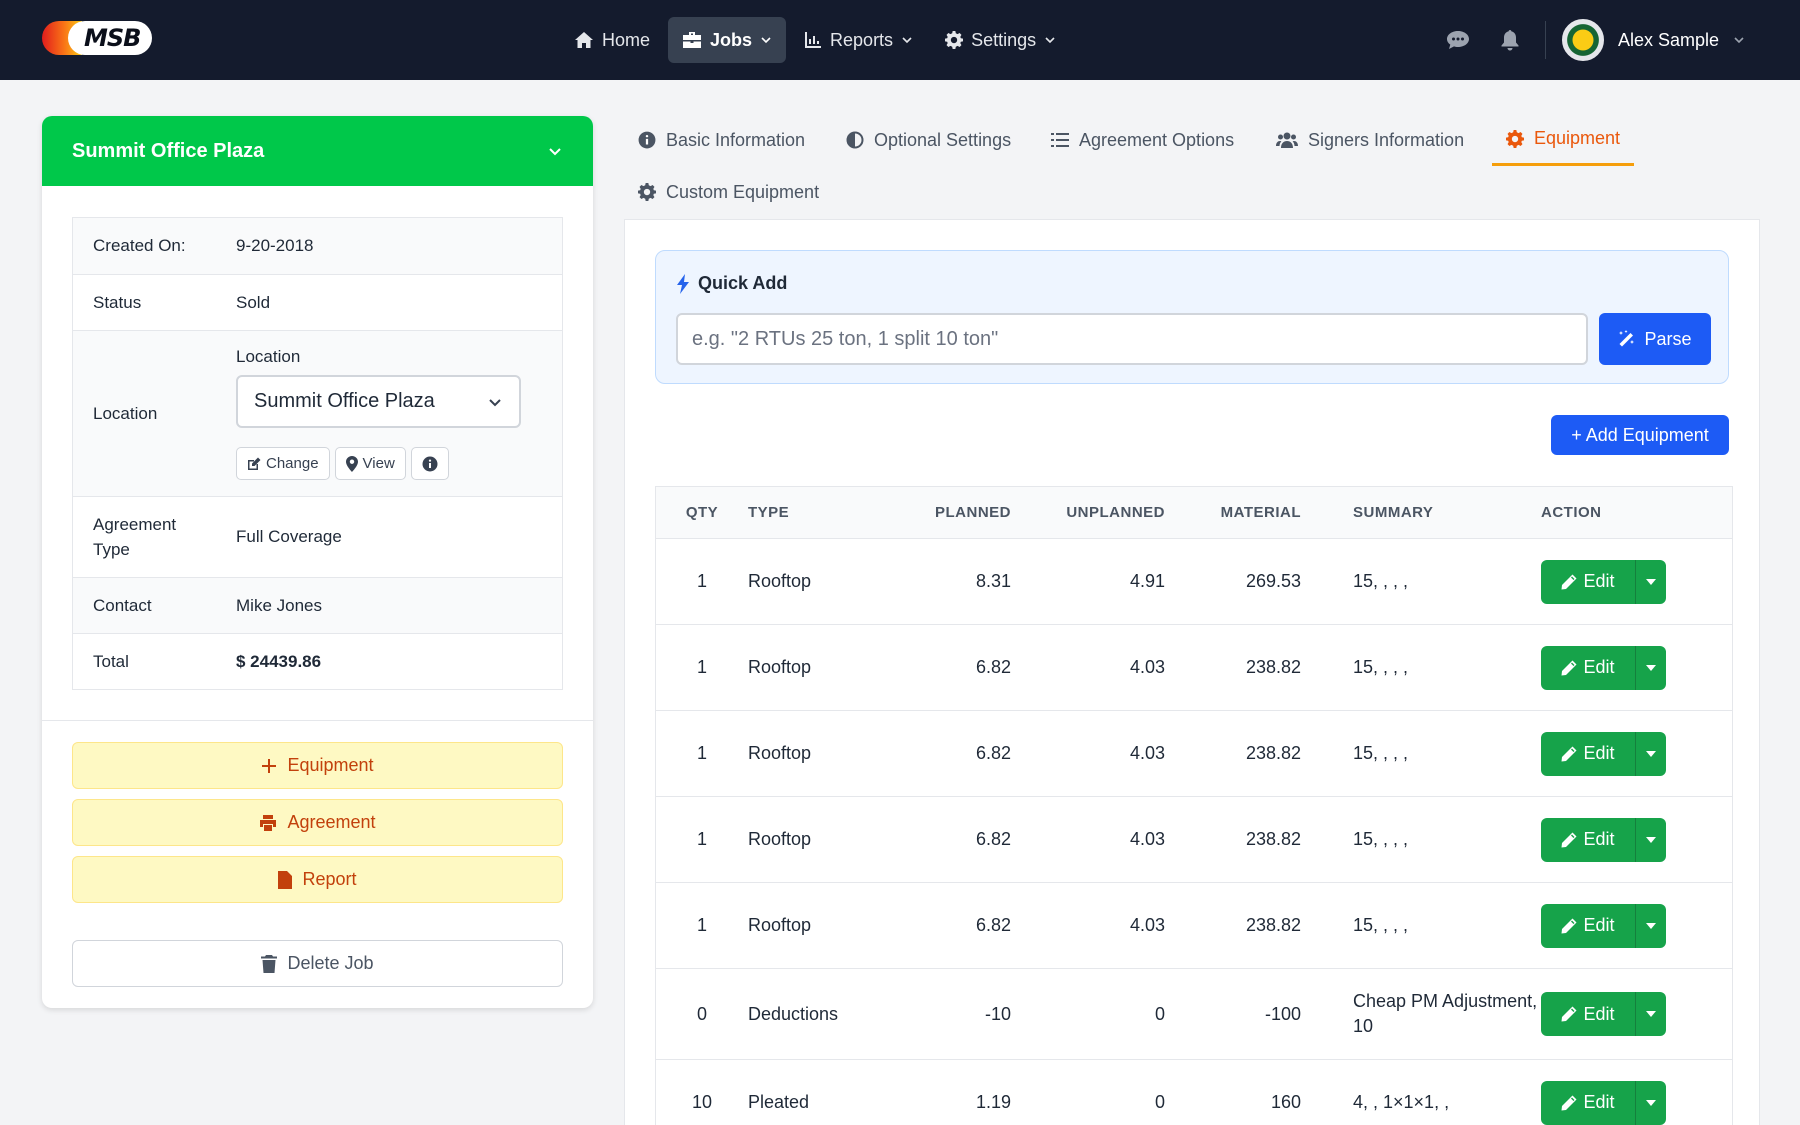 This screenshot has width=1800, height=1125. Describe the element at coordinates (1571, 512) in the screenshot. I see `col-action: ACTION` at that location.